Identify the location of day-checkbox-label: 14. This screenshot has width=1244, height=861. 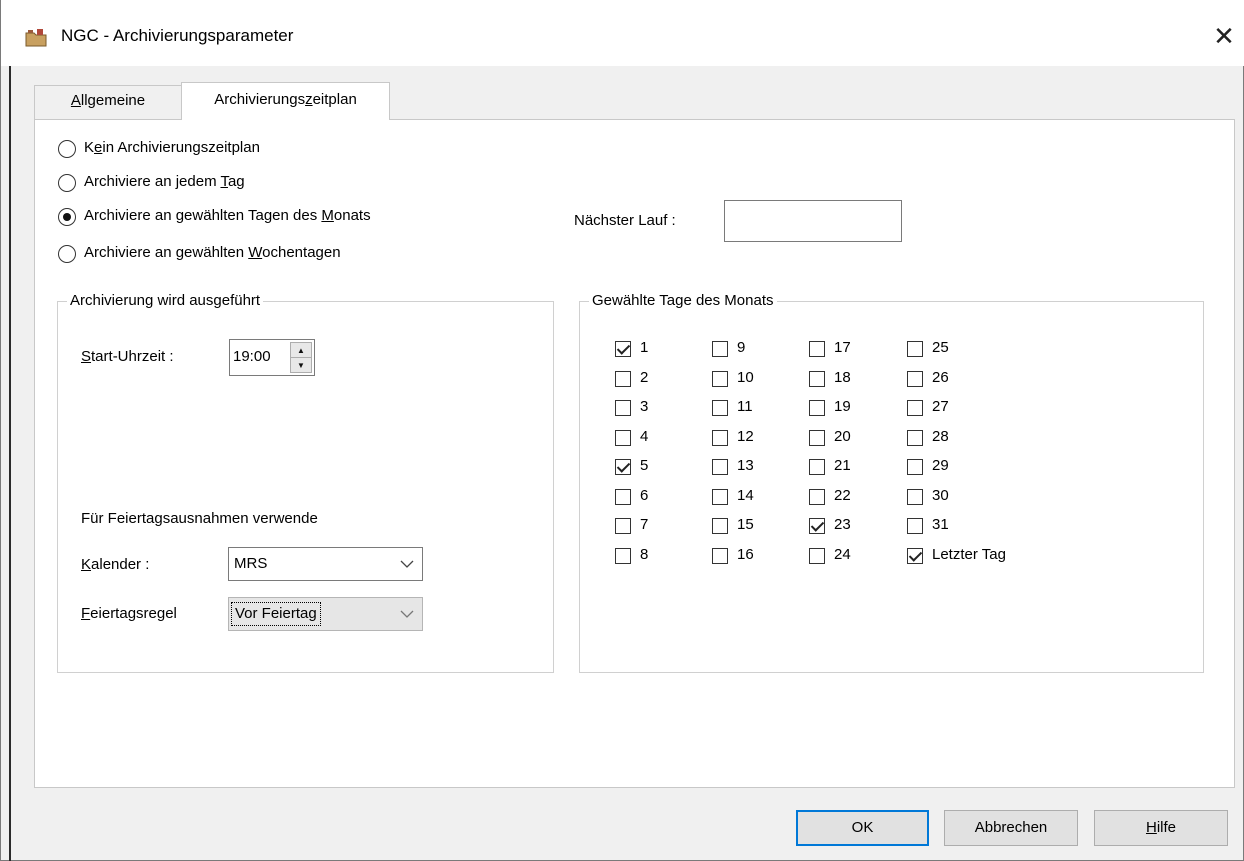
(745, 495).